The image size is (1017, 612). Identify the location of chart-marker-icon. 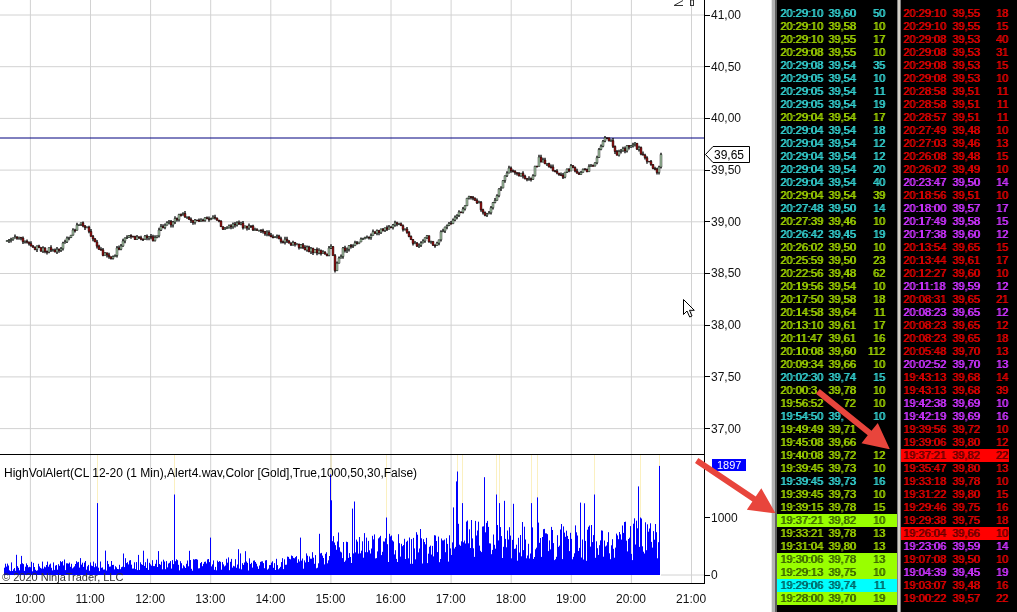
(684, 3).